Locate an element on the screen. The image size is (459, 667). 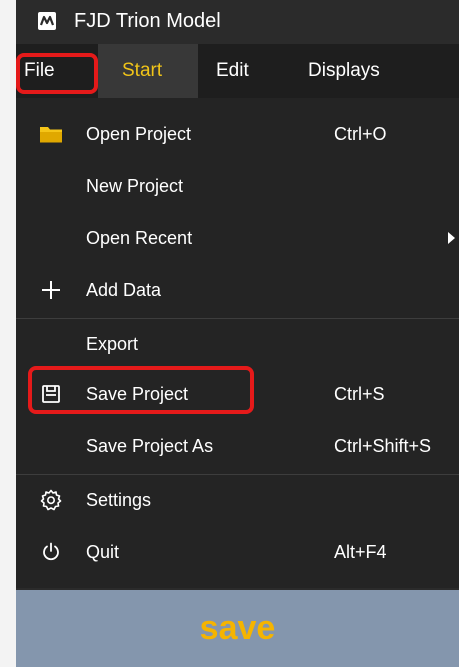
menu-item-label: Open Recent is located at coordinates (139, 237).